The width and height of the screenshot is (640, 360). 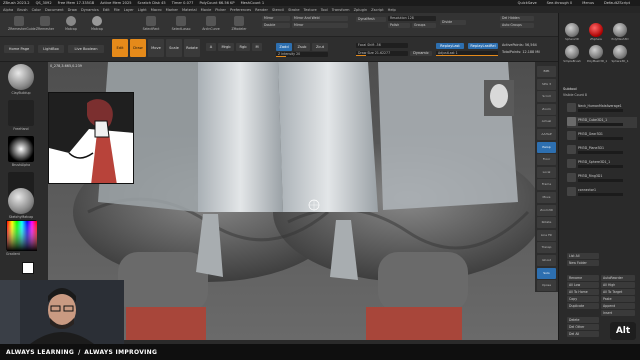 I want to click on draw-size-slider: Draw Size 21.62277, so click(x=382, y=53).